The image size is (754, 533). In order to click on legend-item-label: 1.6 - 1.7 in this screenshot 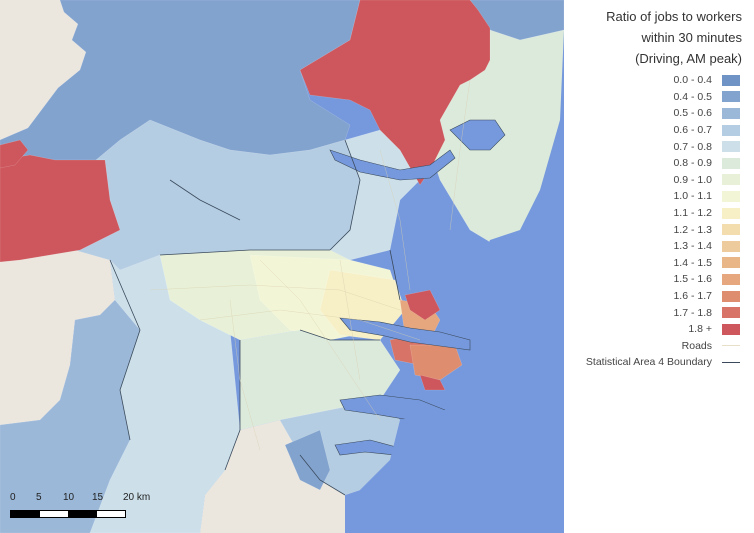, I will do `click(692, 296)`.